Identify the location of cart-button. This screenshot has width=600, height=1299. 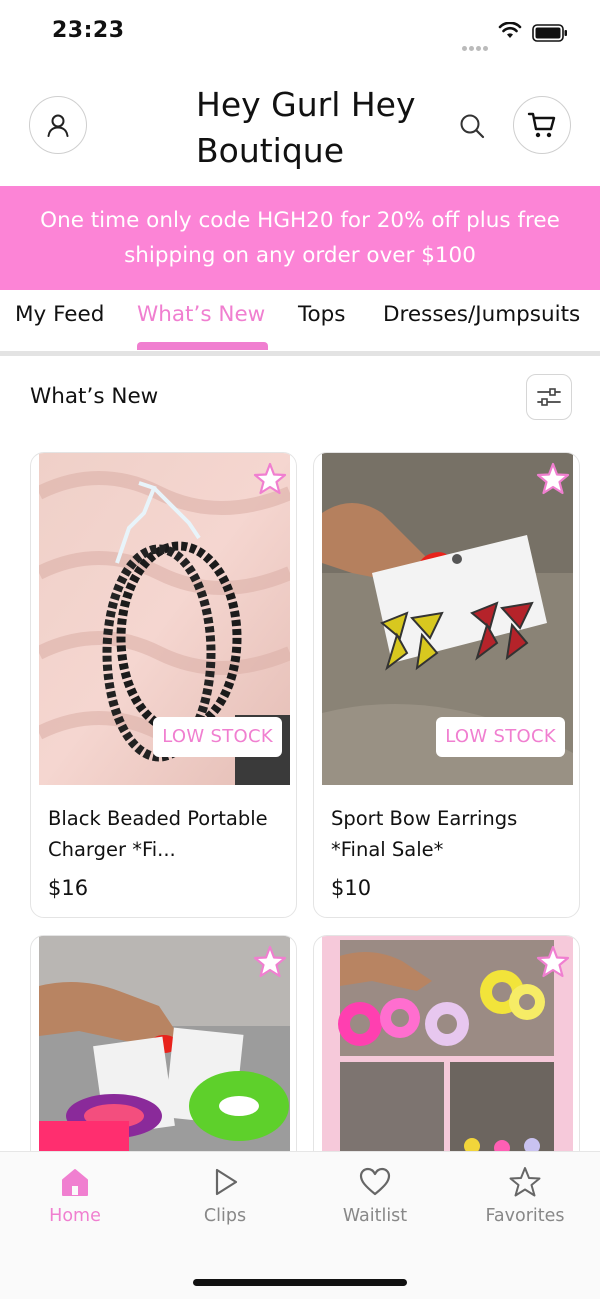
(542, 125).